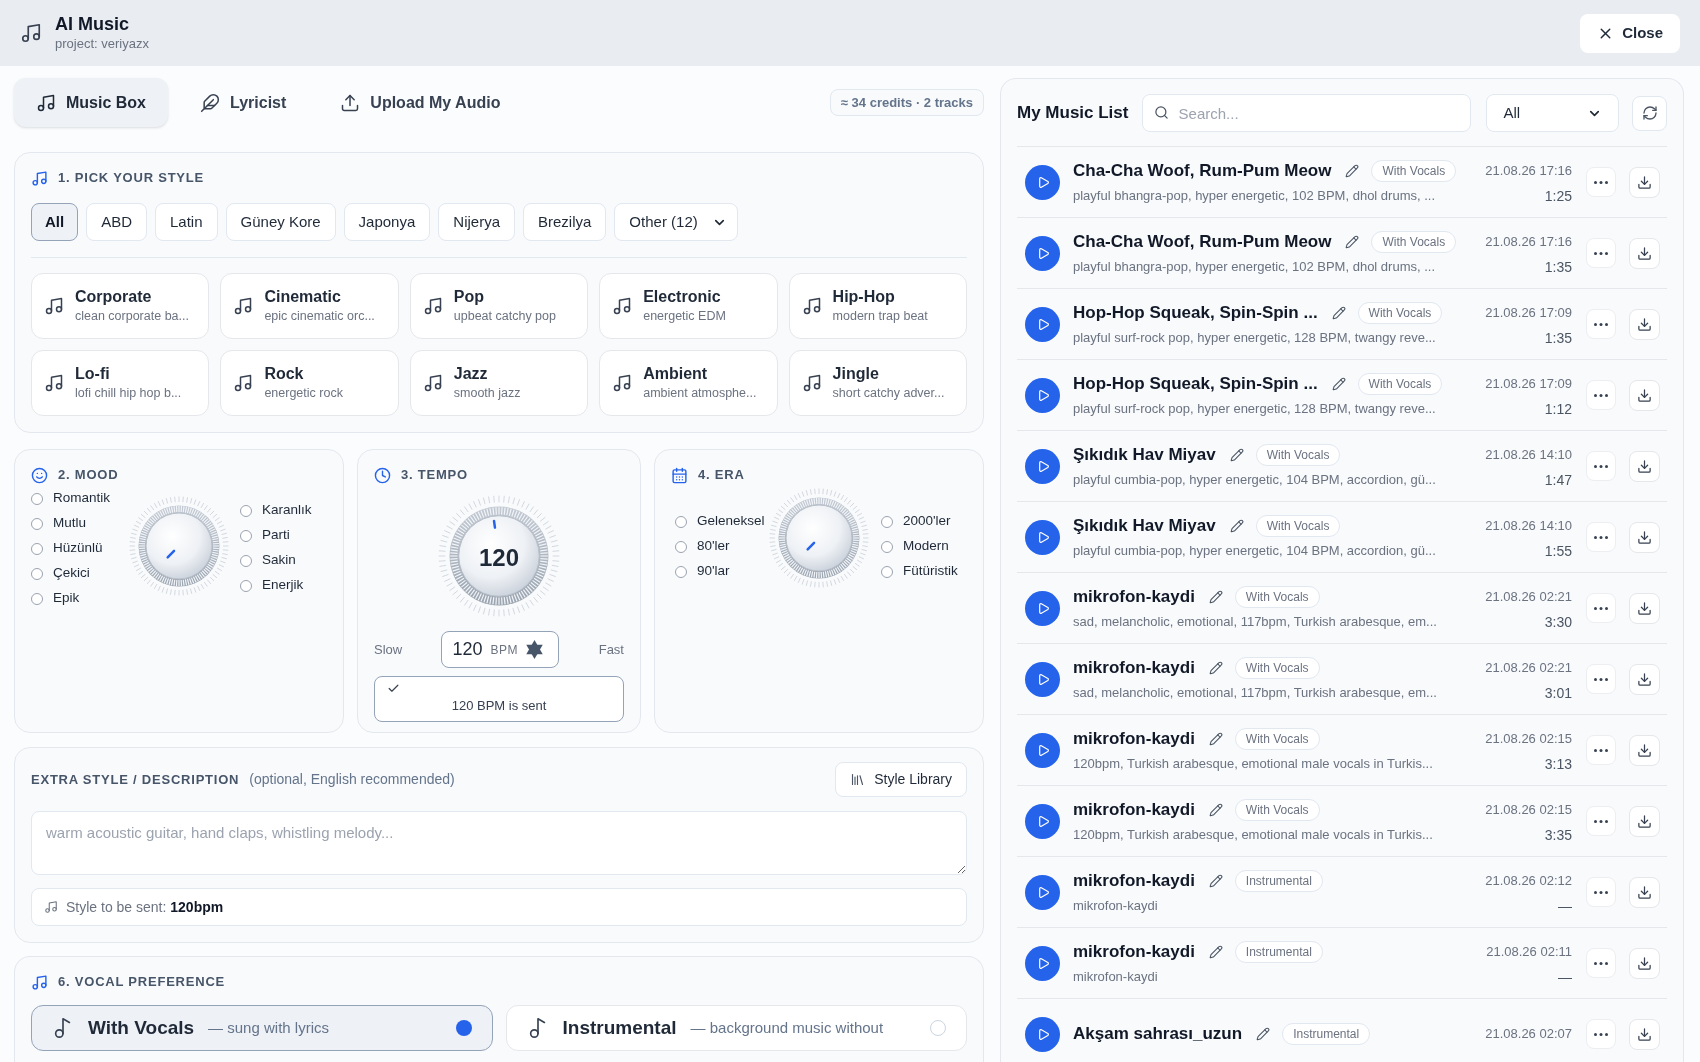  I want to click on radio-option: Mutlu, so click(80, 523).